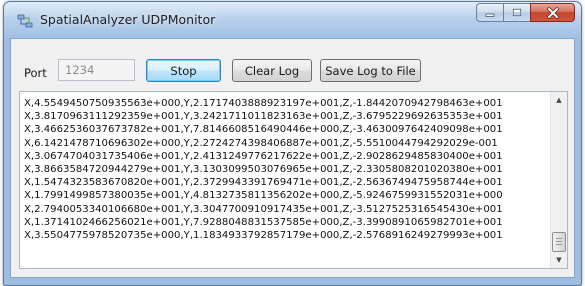 This screenshot has height=286, width=585. I want to click on close-icon, so click(552, 12).